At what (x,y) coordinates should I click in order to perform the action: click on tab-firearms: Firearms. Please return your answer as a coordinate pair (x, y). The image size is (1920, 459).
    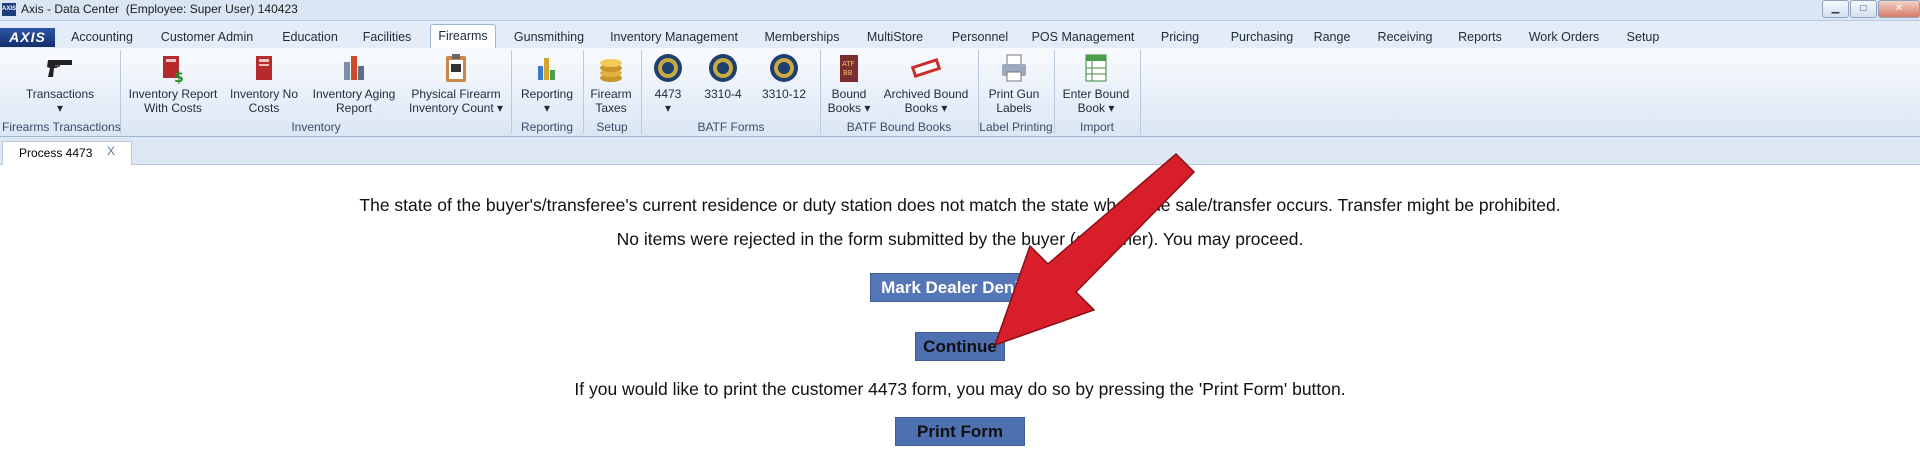
    Looking at the image, I should click on (463, 37).